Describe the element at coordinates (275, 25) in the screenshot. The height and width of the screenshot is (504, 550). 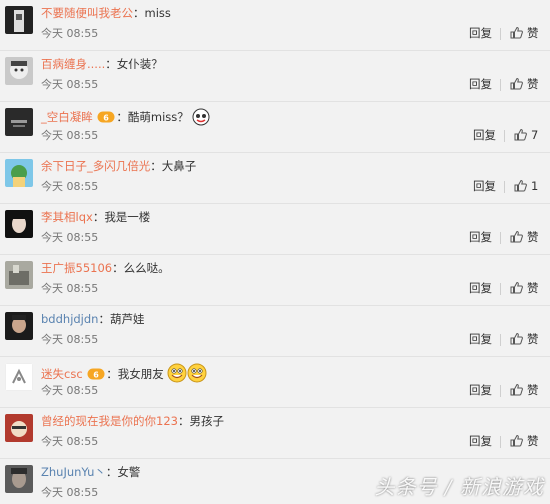
I see `comment-item: 不要随便叫我老公：miss 今天 08:55 回复 赞` at that location.